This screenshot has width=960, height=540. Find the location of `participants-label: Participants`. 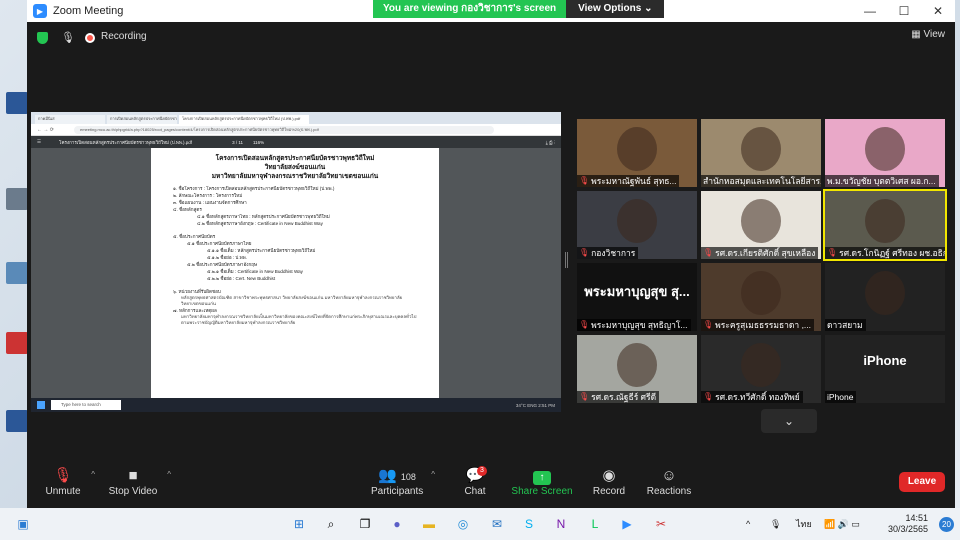

participants-label: Participants is located at coordinates (397, 491).